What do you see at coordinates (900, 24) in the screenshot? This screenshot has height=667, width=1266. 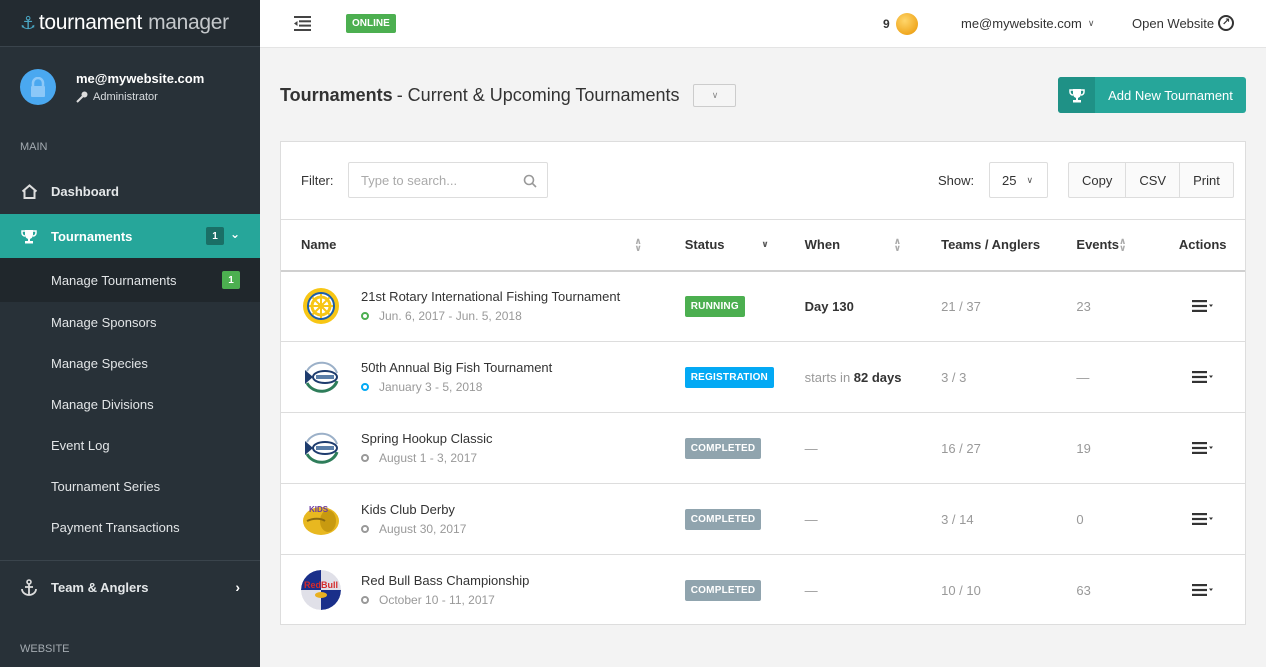 I see `coins-balance: 9` at bounding box center [900, 24].